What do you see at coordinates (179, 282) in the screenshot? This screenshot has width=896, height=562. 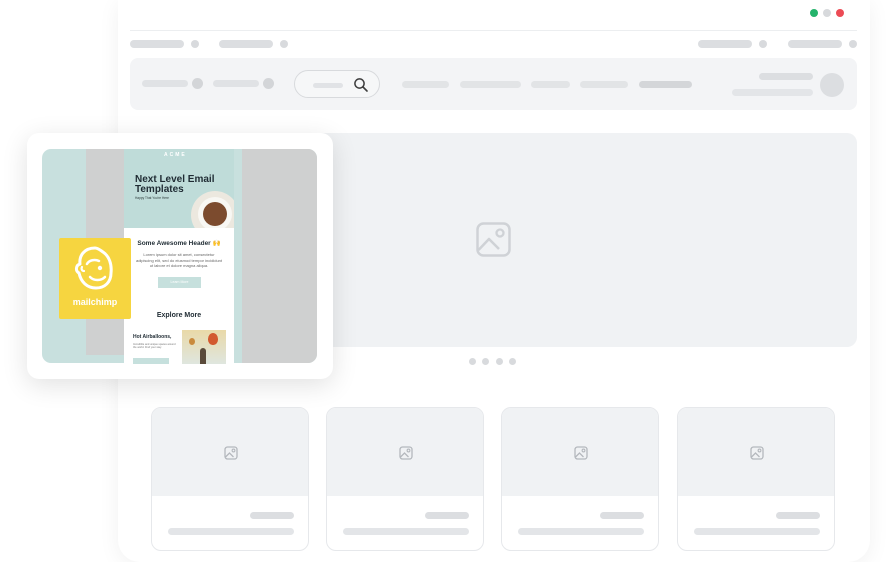 I see `learn-more-button: Learn More` at bounding box center [179, 282].